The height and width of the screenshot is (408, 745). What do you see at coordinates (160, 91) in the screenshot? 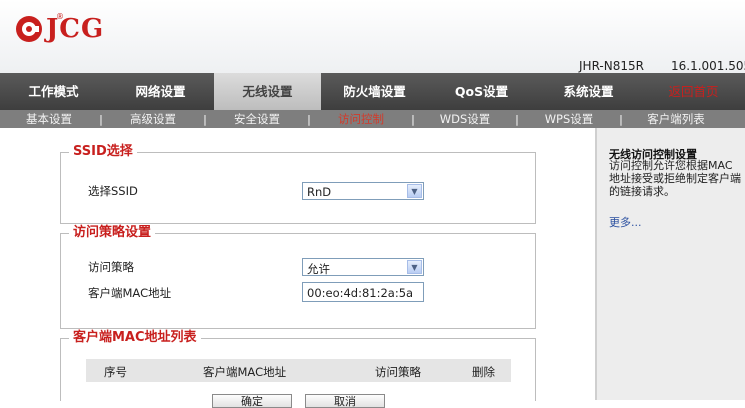
I see `nav-network-settings: 网络设置` at bounding box center [160, 91].